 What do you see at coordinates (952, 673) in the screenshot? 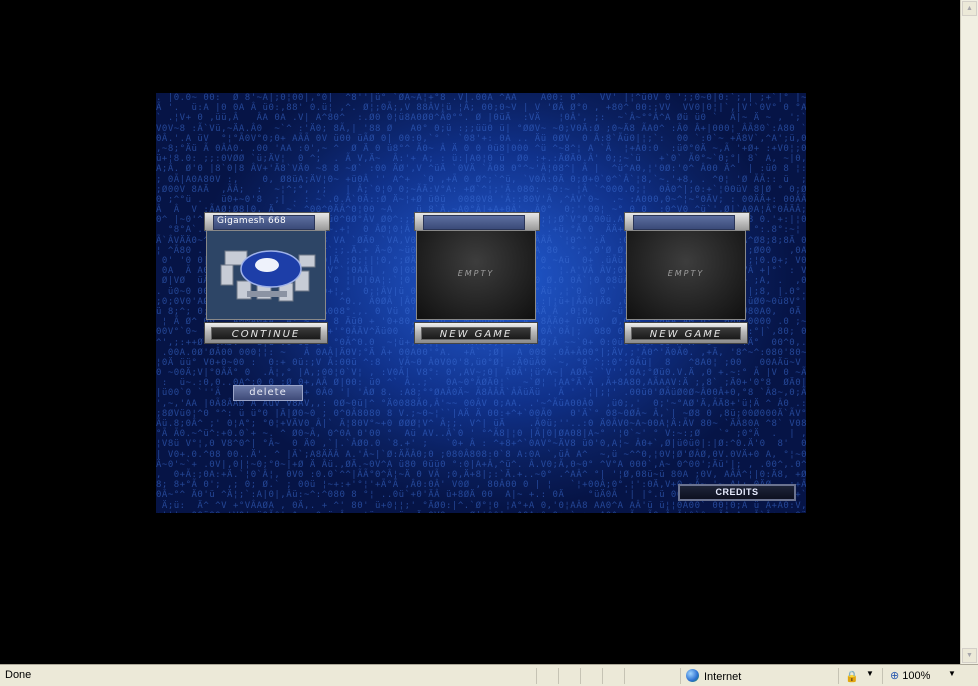
I see `zoom-chevron-down-icon: ▼` at bounding box center [952, 673].